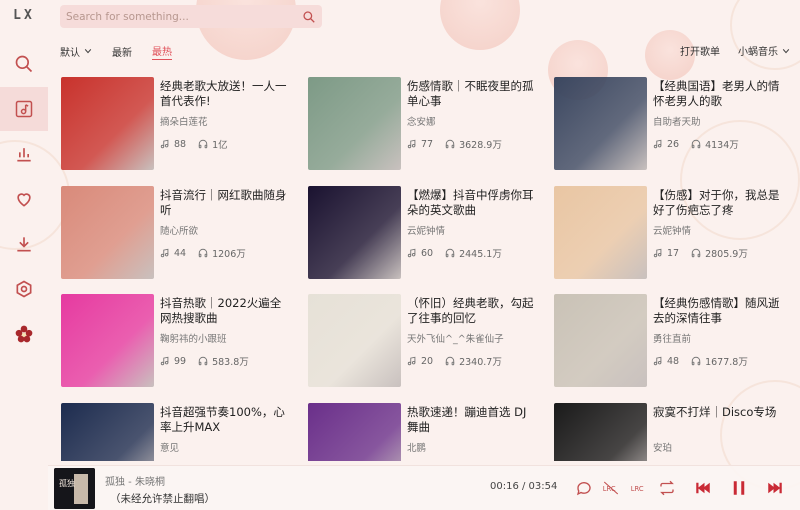 The width and height of the screenshot is (800, 510). I want to click on song-count-value: 48, so click(673, 361).